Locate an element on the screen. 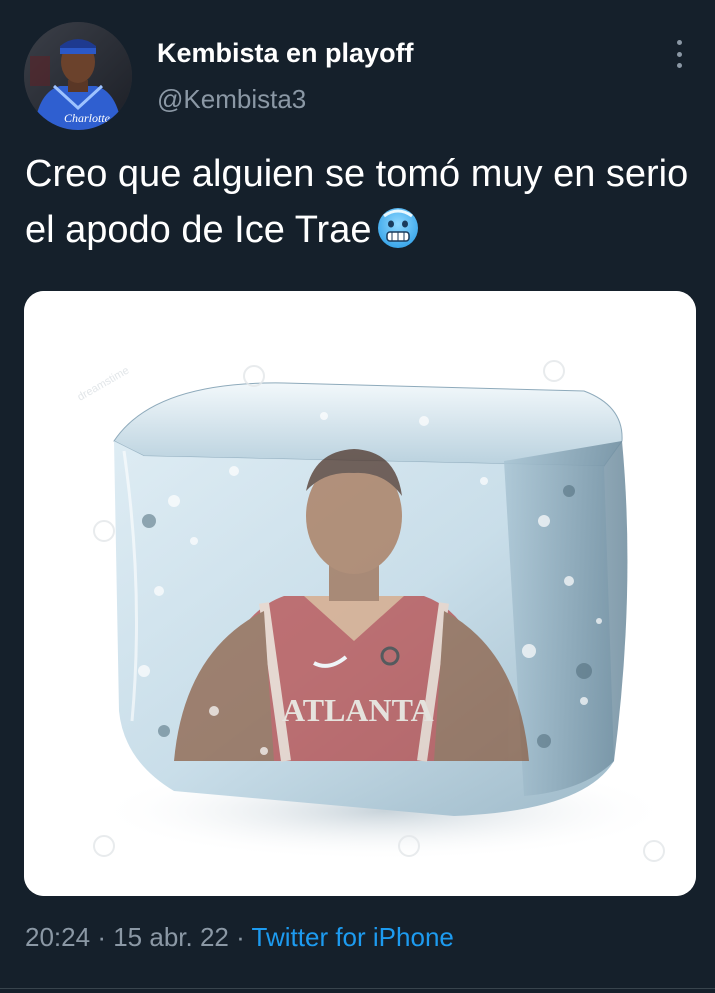 The image size is (715, 993). tweet-meta: 20:24 · 15 abr. 22 · Twitter for iPhone is located at coordinates (239, 937).